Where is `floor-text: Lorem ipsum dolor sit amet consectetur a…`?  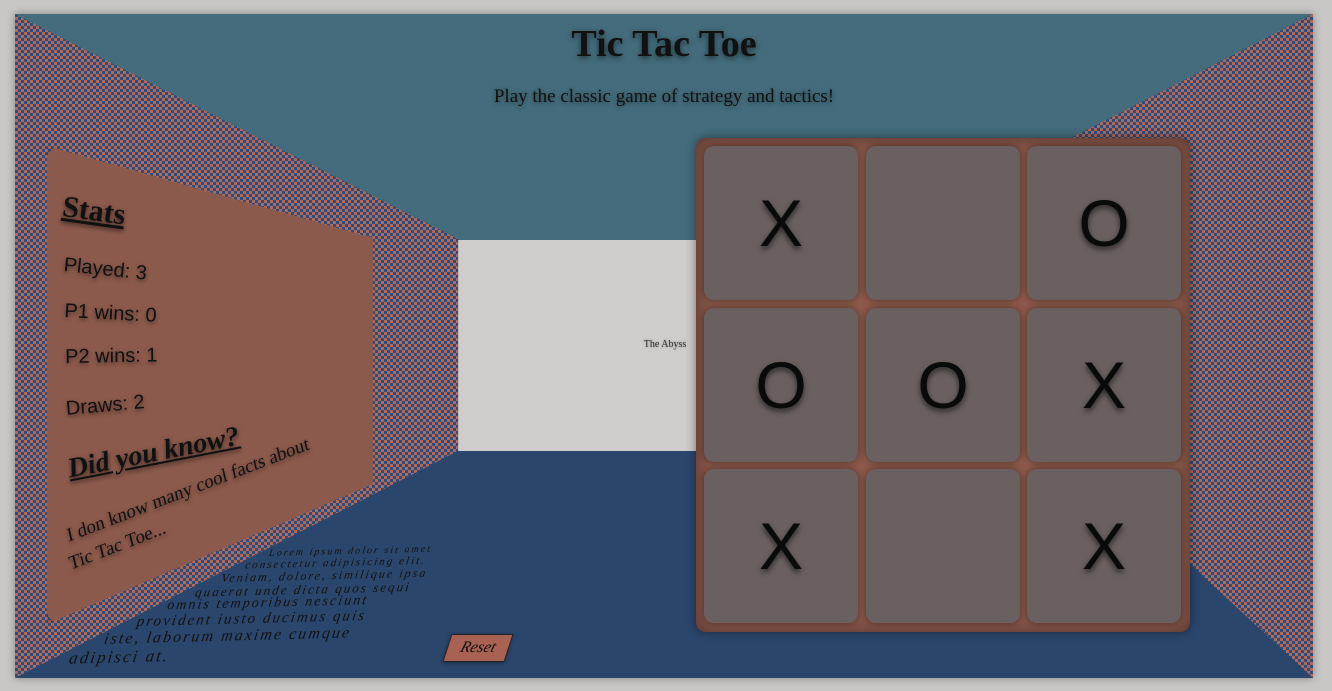 floor-text: Lorem ipsum dolor sit amet consectetur a… is located at coordinates (280, 605).